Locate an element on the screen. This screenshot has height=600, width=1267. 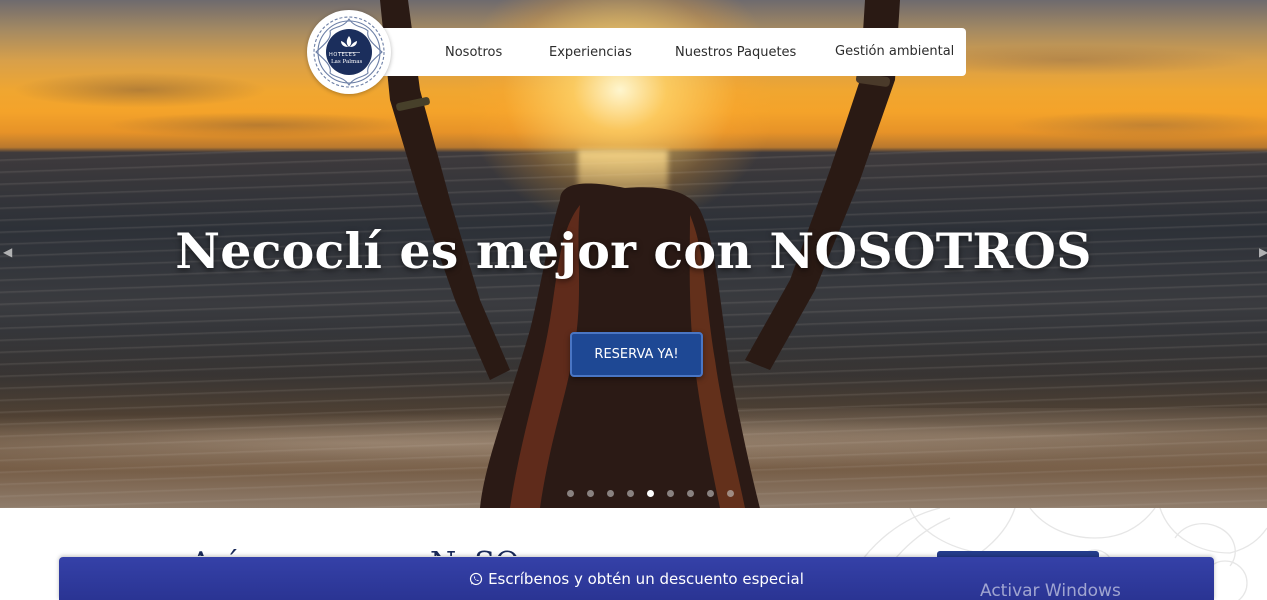
nav-item-gestion-ambiental: Gestión ambiental is located at coordinates (894, 51).